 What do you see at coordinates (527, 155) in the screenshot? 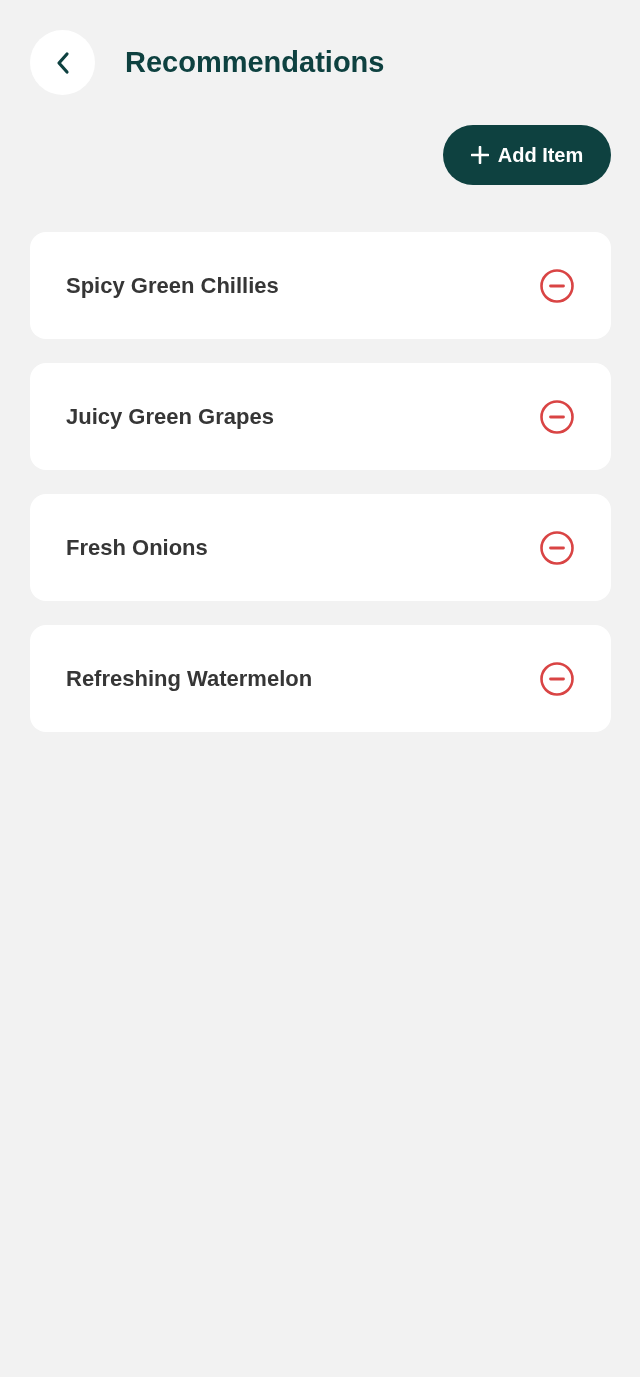
I see `add-item-button: Add Item` at bounding box center [527, 155].